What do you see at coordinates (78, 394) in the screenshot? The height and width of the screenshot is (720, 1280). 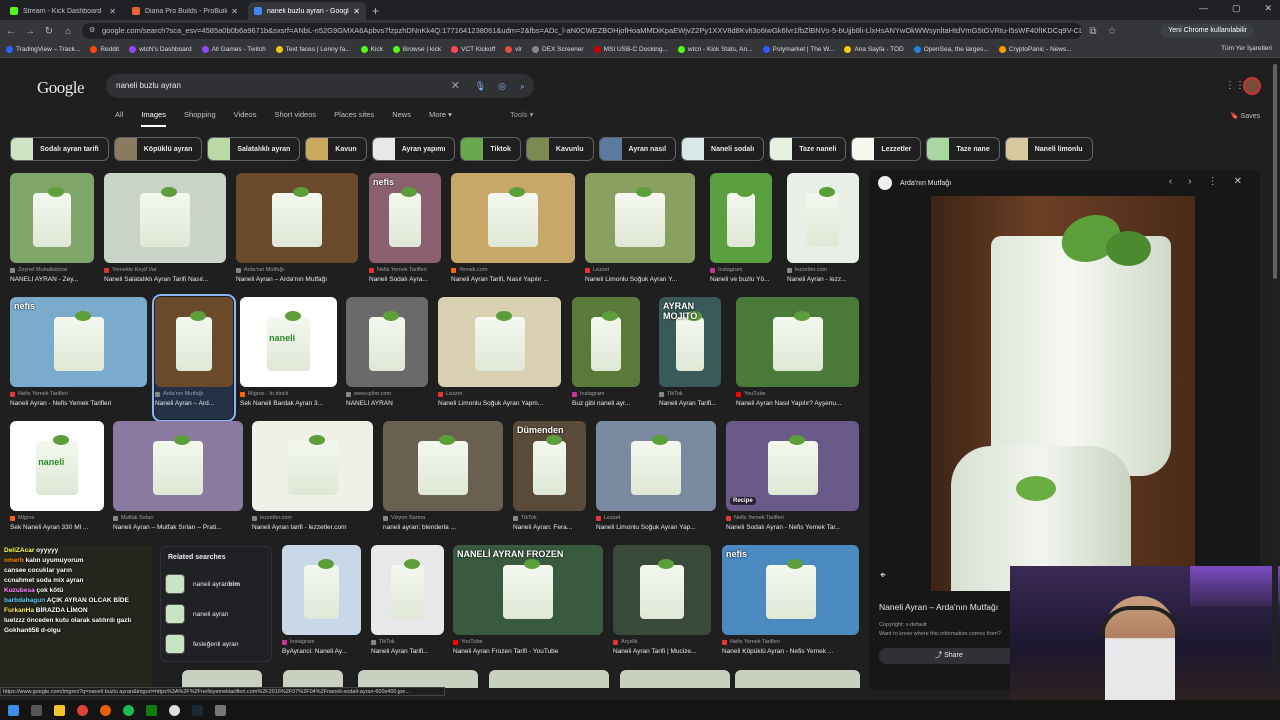 I see `result-source: Nefis Yemek Tarifleri` at bounding box center [78, 394].